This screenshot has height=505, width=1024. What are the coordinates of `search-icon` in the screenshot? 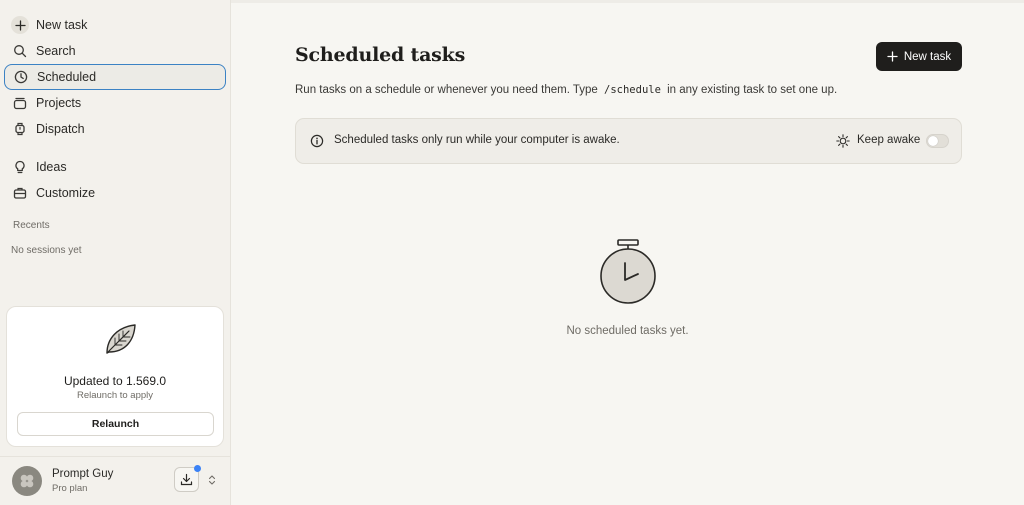 It's located at (20, 51).